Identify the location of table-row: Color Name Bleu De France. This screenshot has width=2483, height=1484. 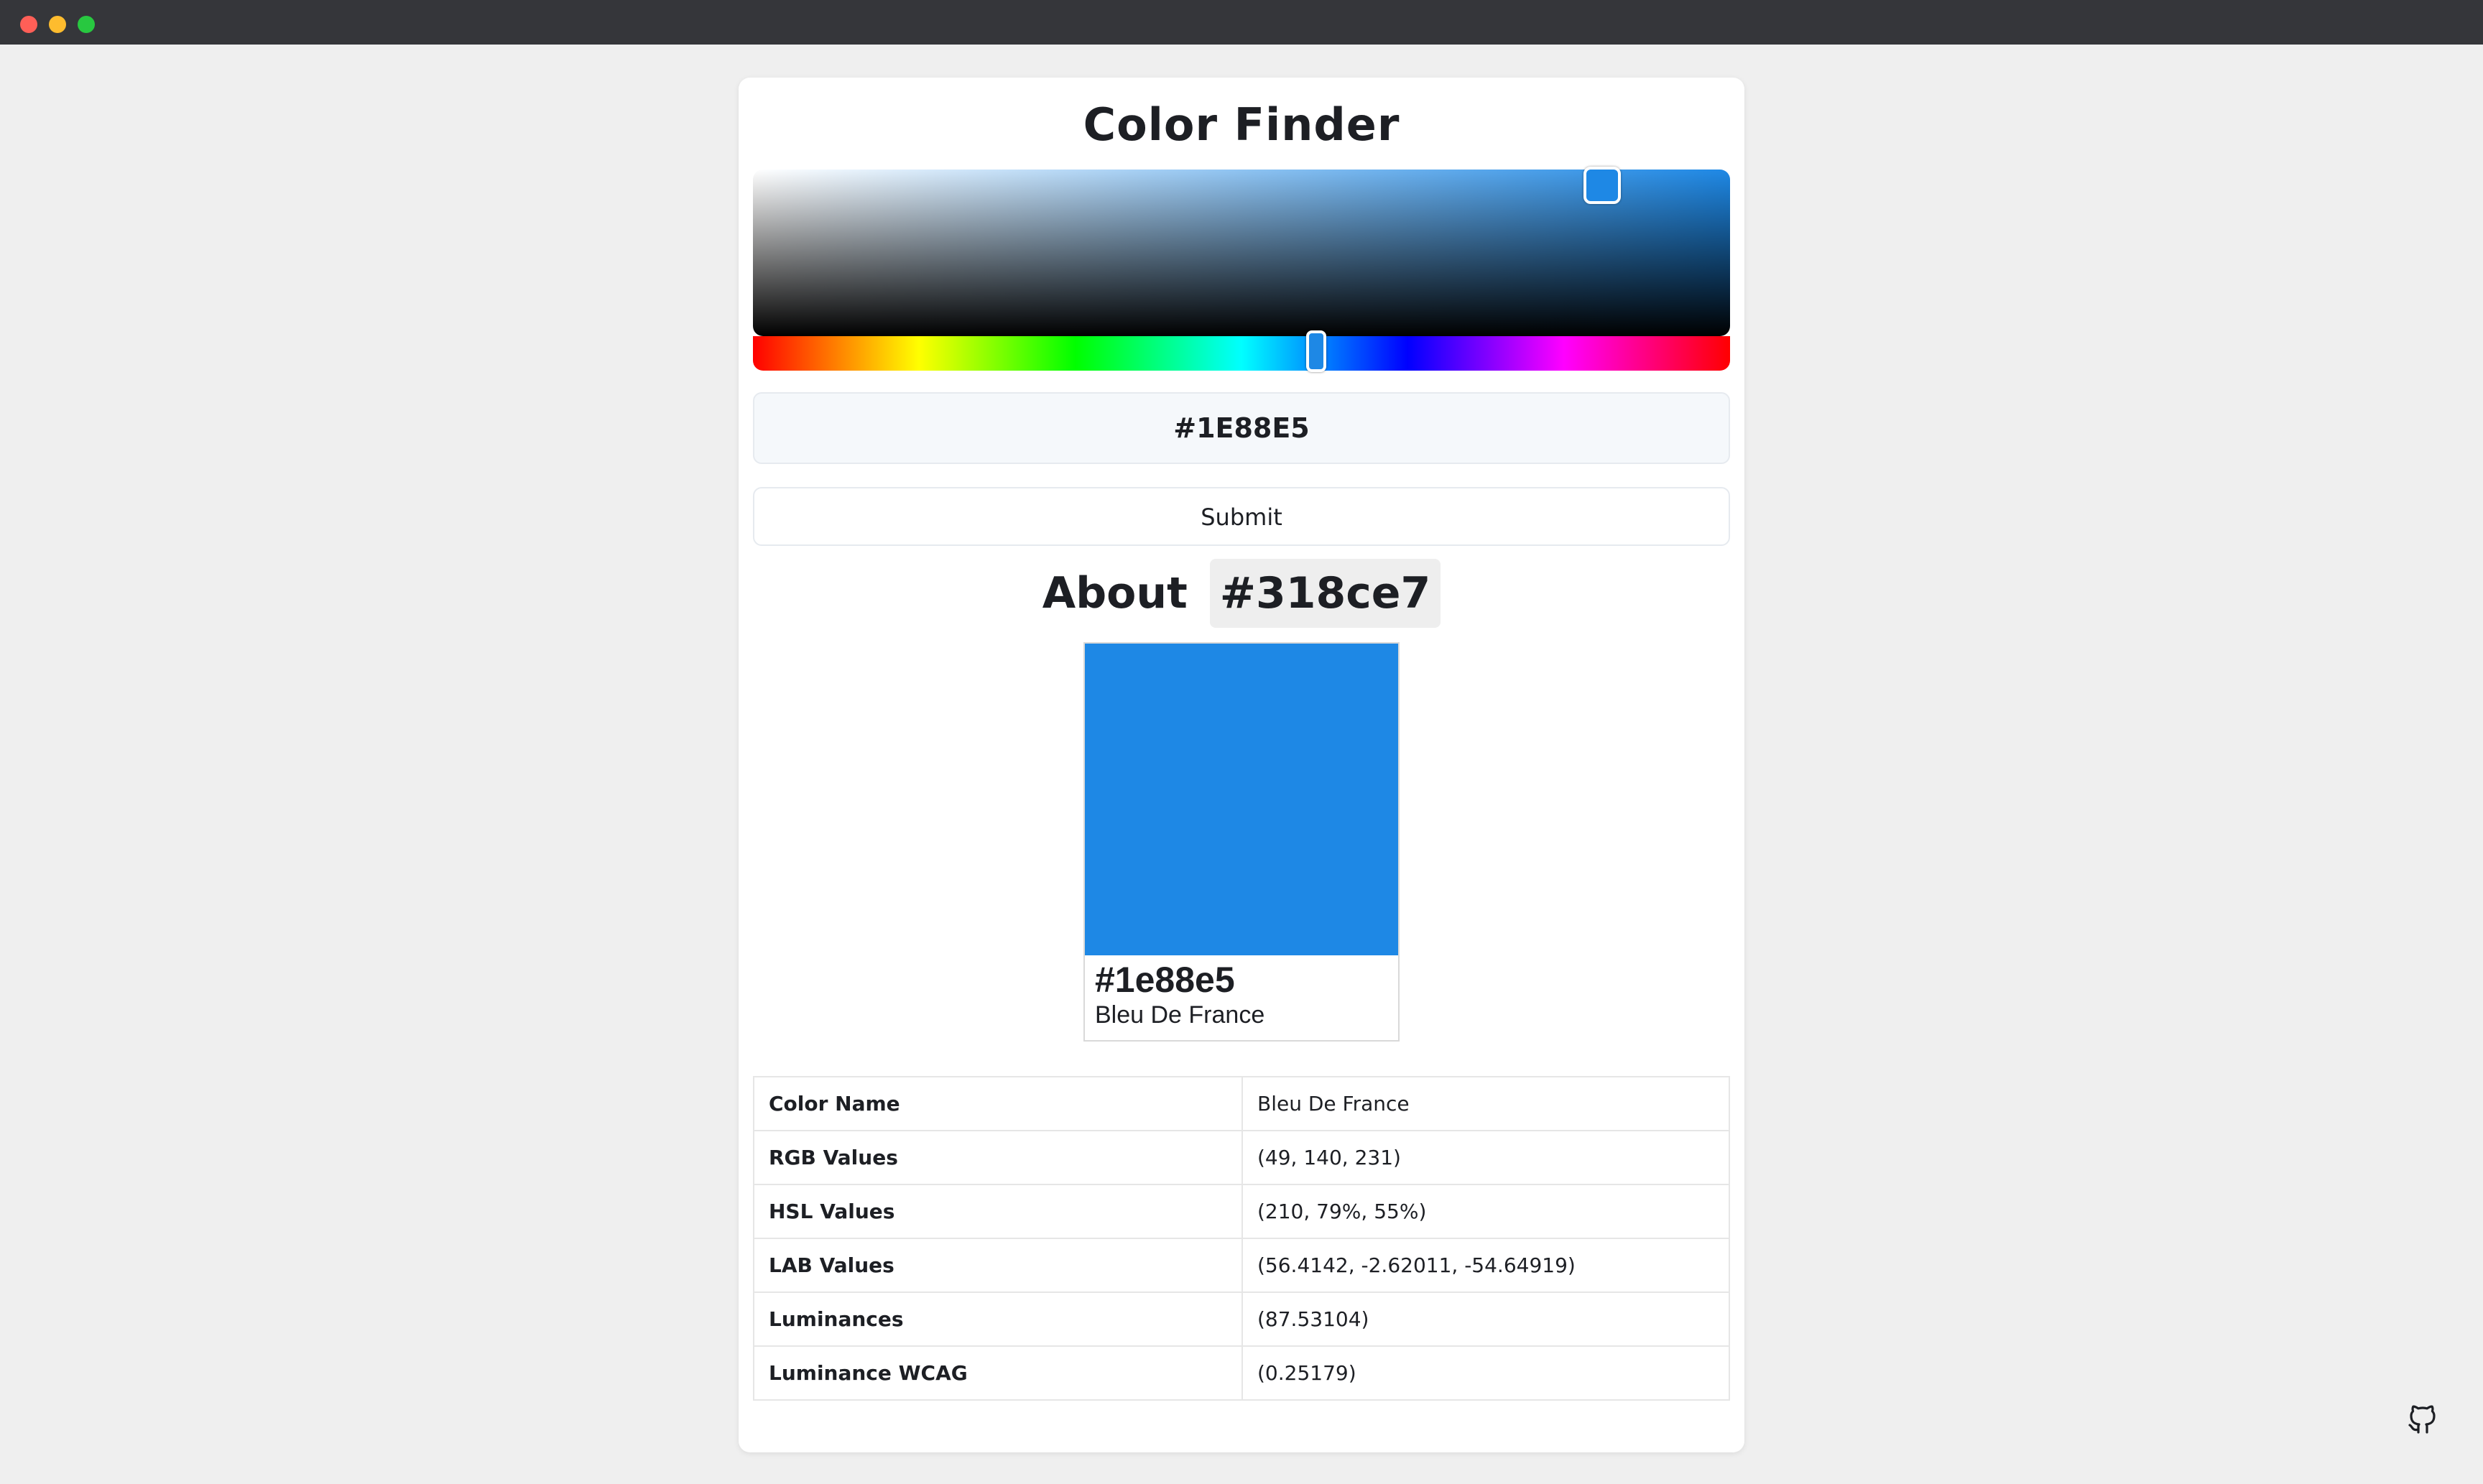
(1241, 1103).